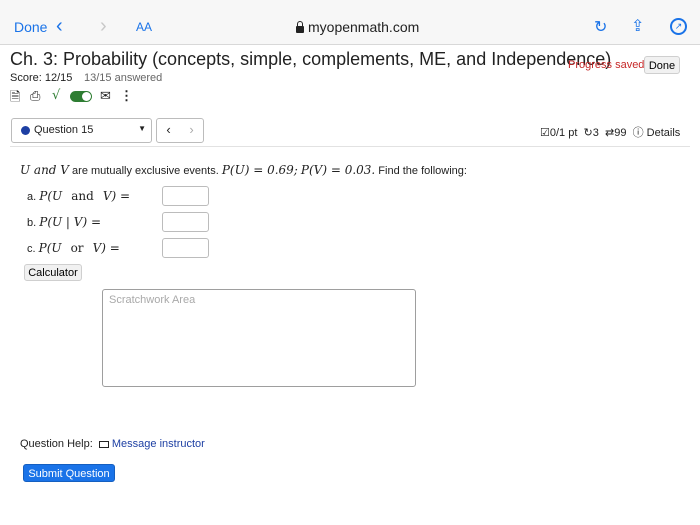  What do you see at coordinates (53, 272) in the screenshot?
I see `calculator-button: Calculator` at bounding box center [53, 272].